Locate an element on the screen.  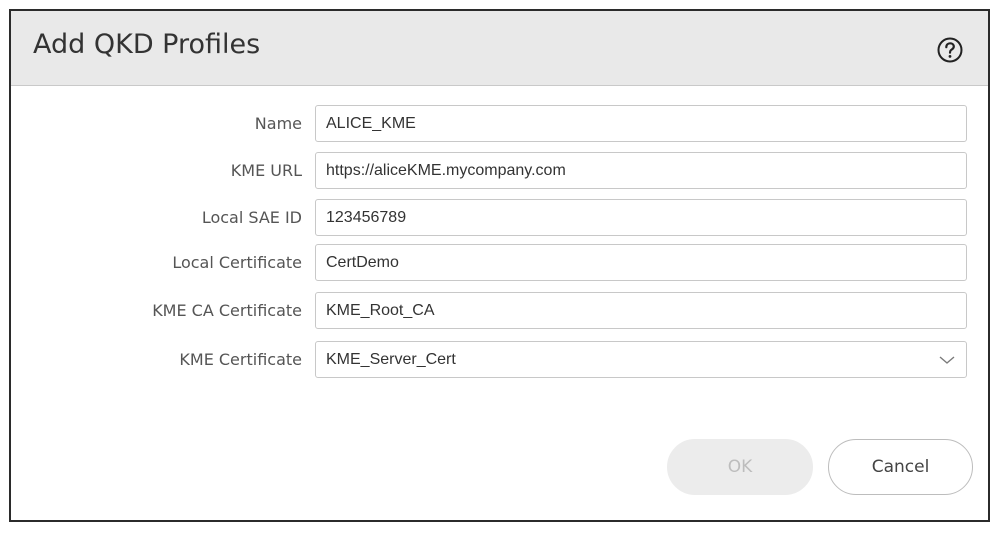
local-certificate-row: Local Certificate CertDemo is located at coordinates (499, 263).